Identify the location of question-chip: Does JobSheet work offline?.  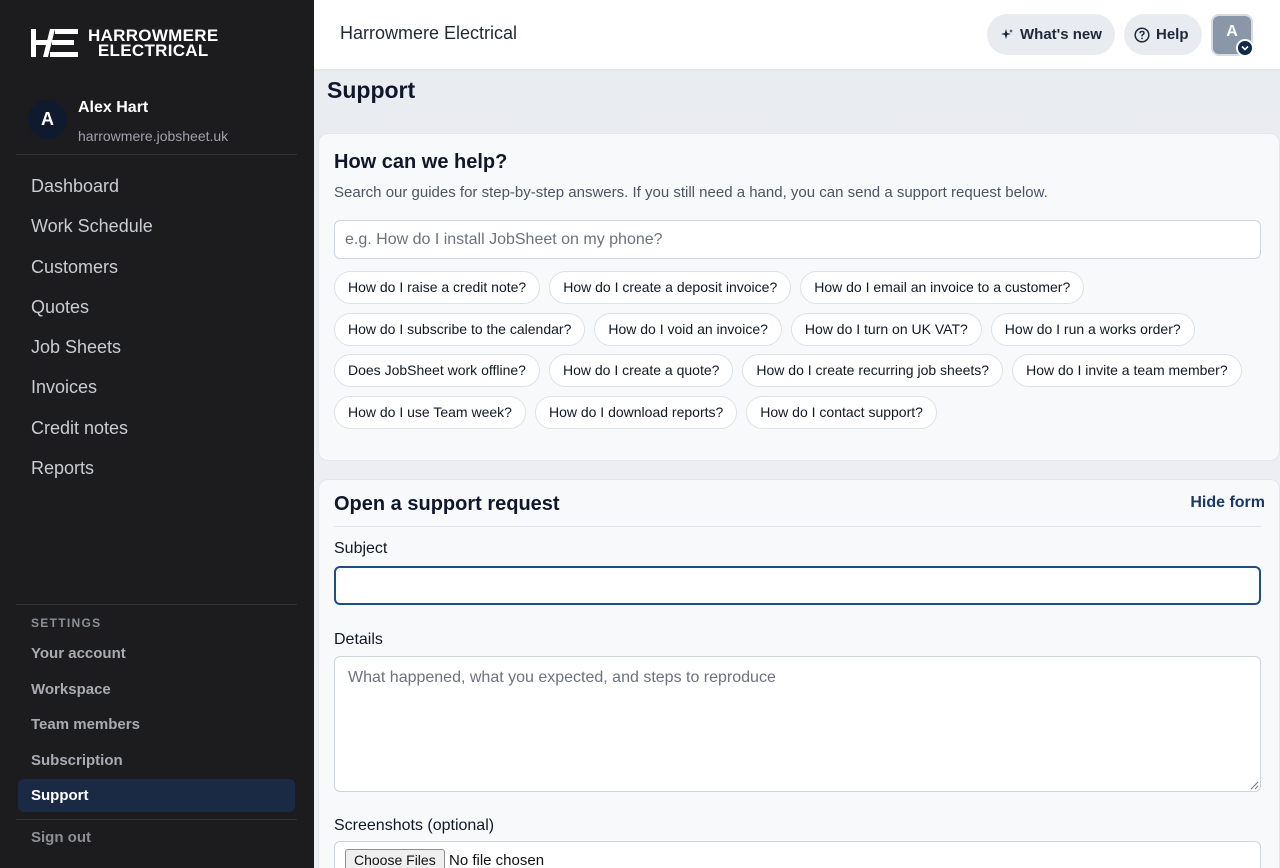
(437, 370).